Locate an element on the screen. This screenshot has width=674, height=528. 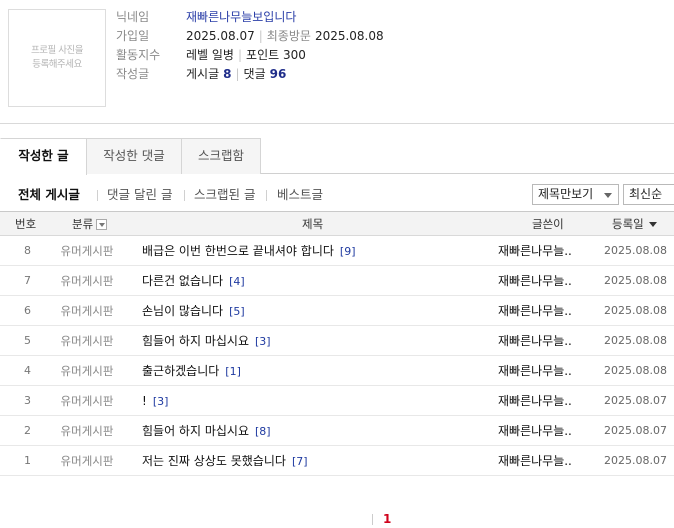
column-num: 번호 is located at coordinates (26, 224).